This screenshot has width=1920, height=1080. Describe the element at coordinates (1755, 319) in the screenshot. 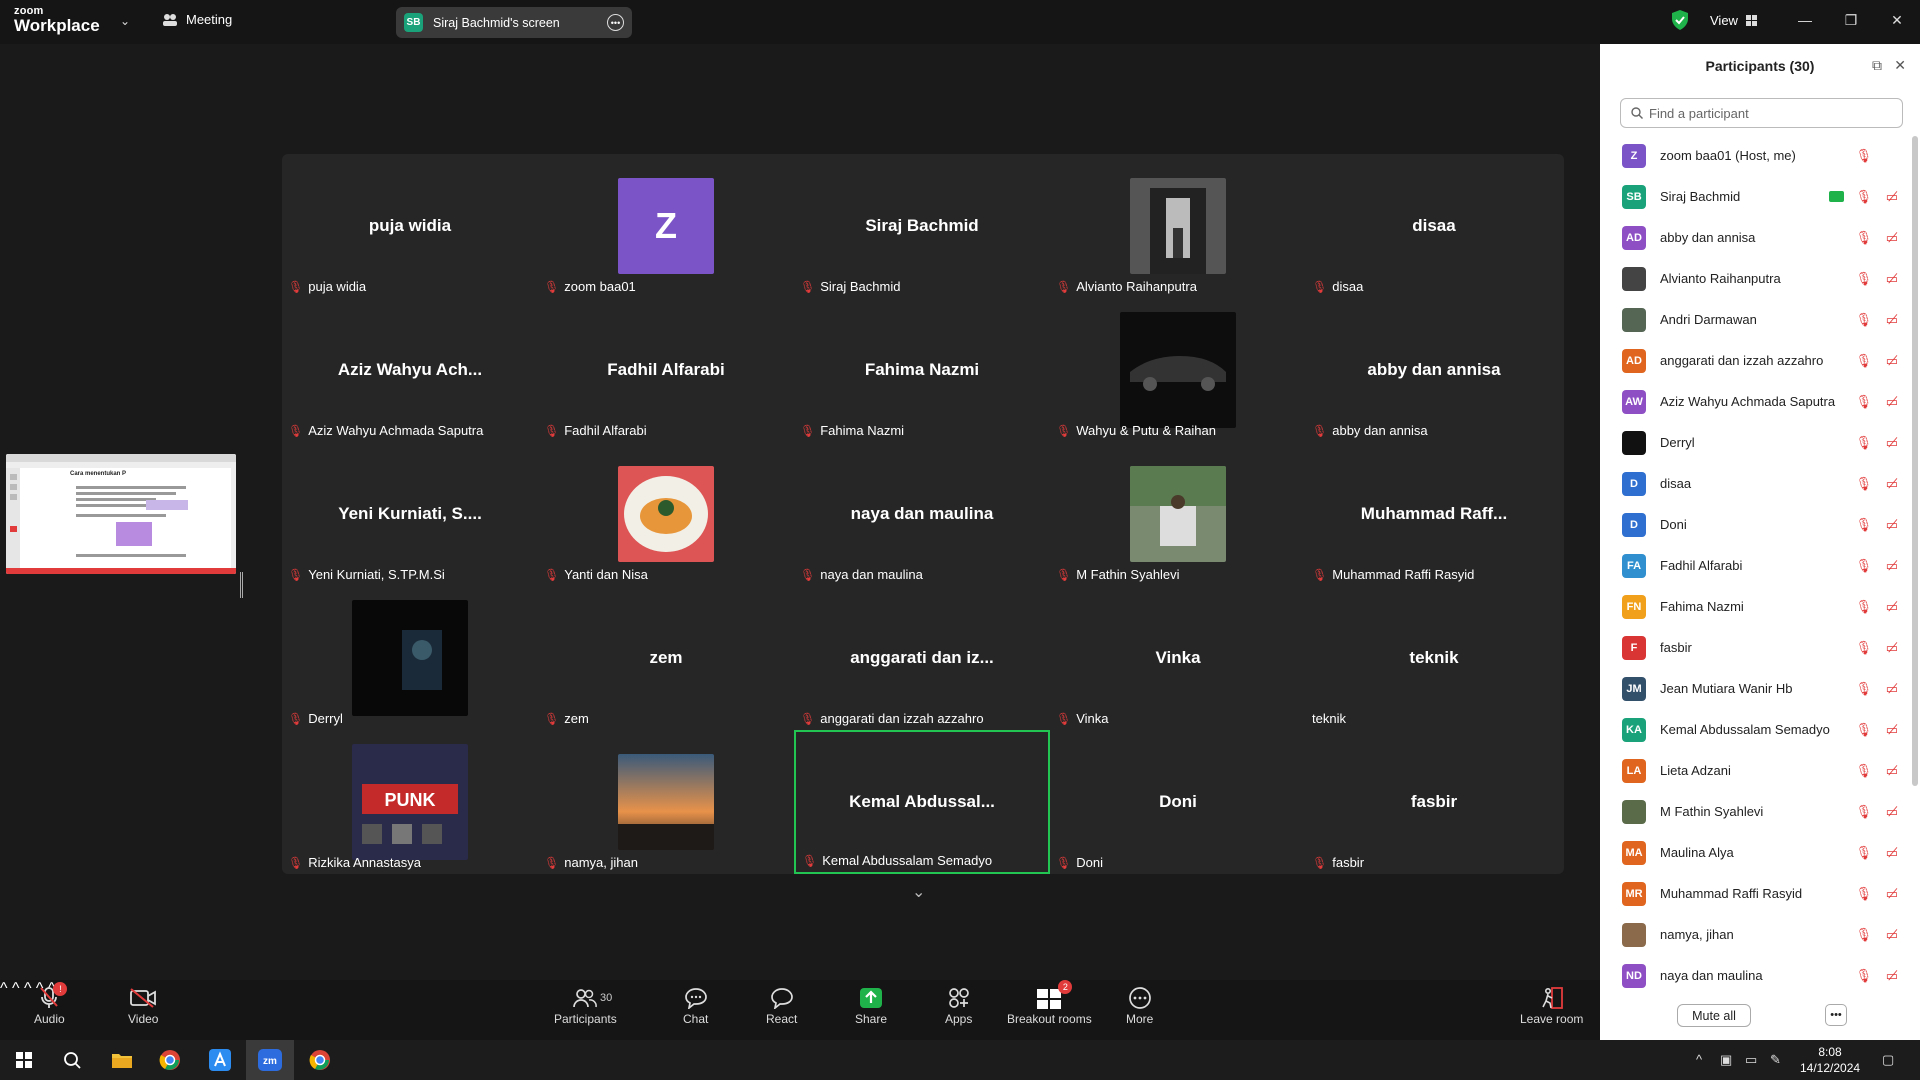

I see `participant-list-item: Andri Darmawan 🎙︎ ▭̸` at that location.